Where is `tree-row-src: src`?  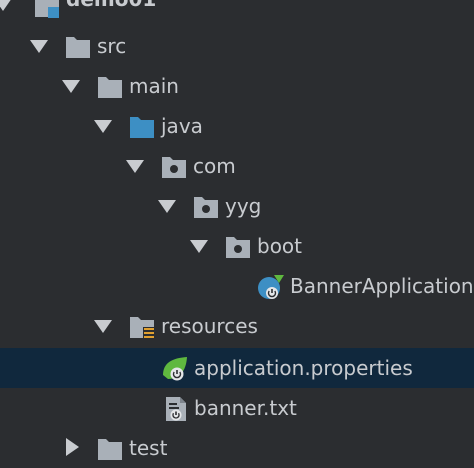 tree-row-src: src is located at coordinates (237, 46).